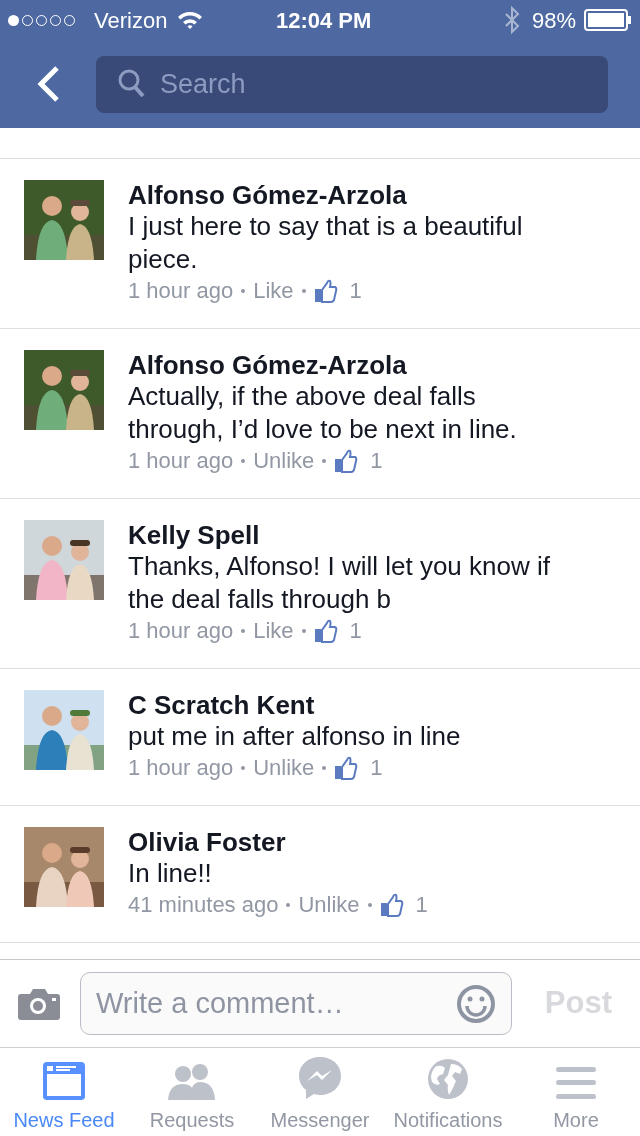 The height and width of the screenshot is (1136, 640). Describe the element at coordinates (294, 736) in the screenshot. I see `comment-text: put me in after alfonso in line` at that location.